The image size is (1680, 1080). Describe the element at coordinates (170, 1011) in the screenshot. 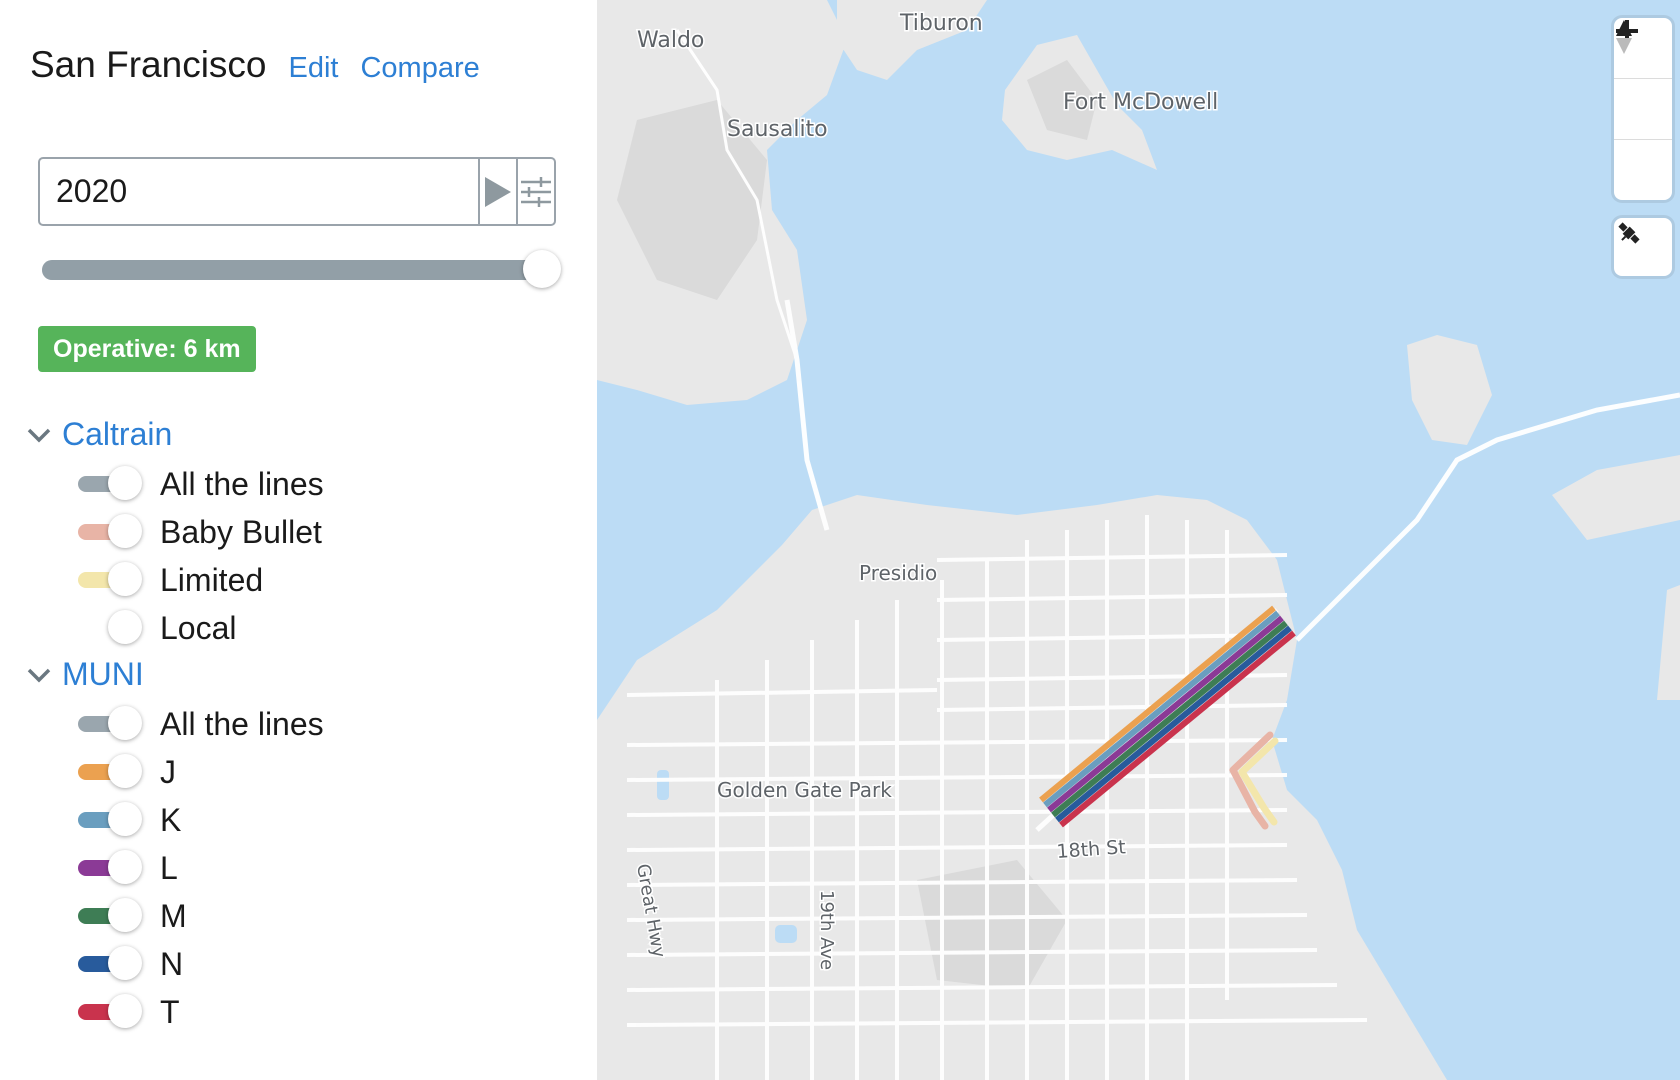

I see `line-label: T` at that location.